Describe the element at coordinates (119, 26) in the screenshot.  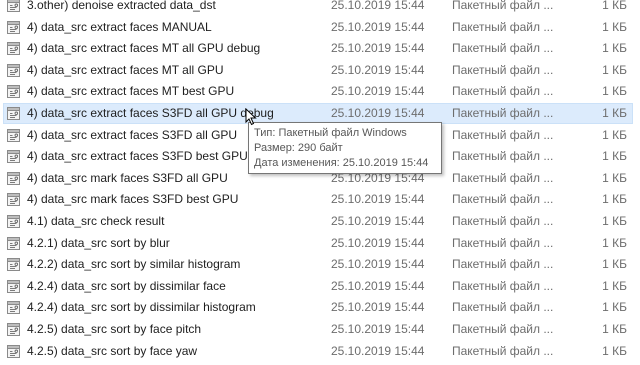
I see `file-name: 4) data_src extract faces MANUAL` at that location.